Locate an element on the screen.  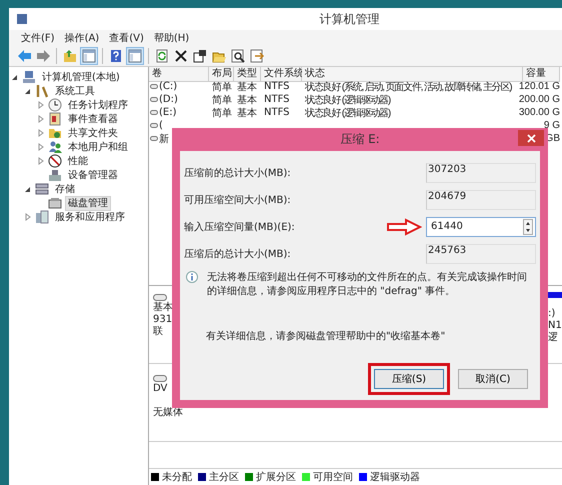
info-text: 无法将卷压缩到超出任何不可移动的文件所在的点。有关完成该操作时间的详细信息，请参阅应用程序日志中的 "defrag" 事件。 is located at coordinates (367, 285).